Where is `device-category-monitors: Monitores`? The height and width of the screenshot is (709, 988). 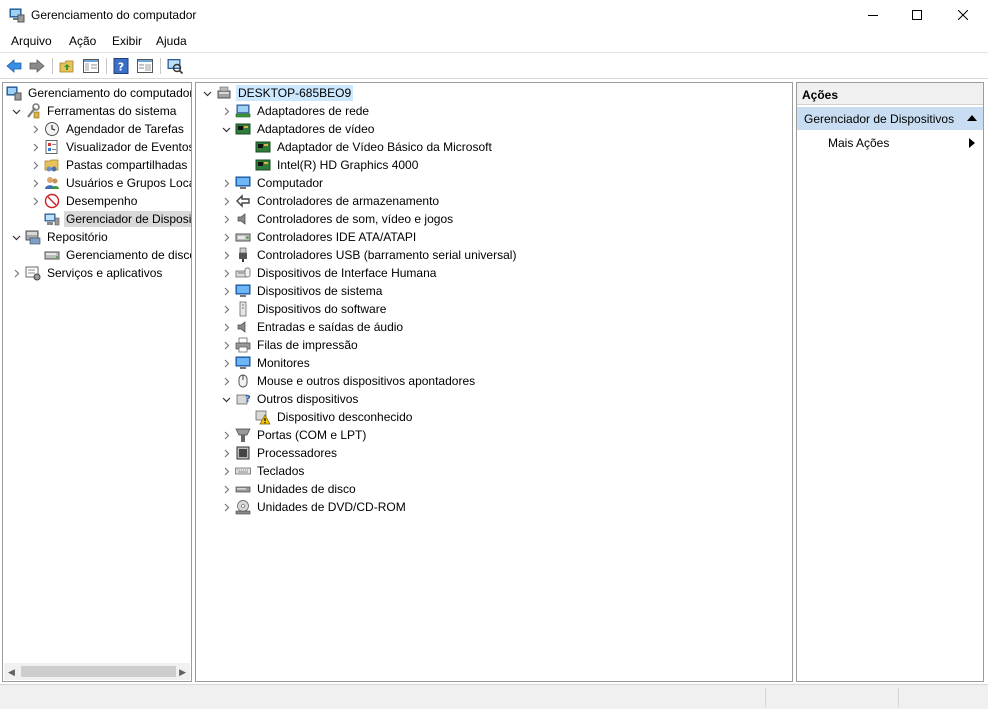 device-category-monitors: Monitores is located at coordinates (266, 363).